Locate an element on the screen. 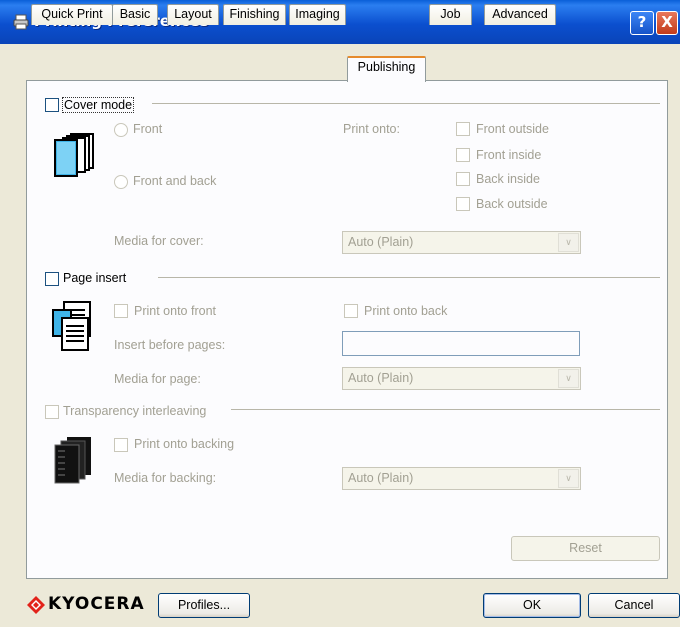  kyocera-logo-icon is located at coordinates (36, 605).